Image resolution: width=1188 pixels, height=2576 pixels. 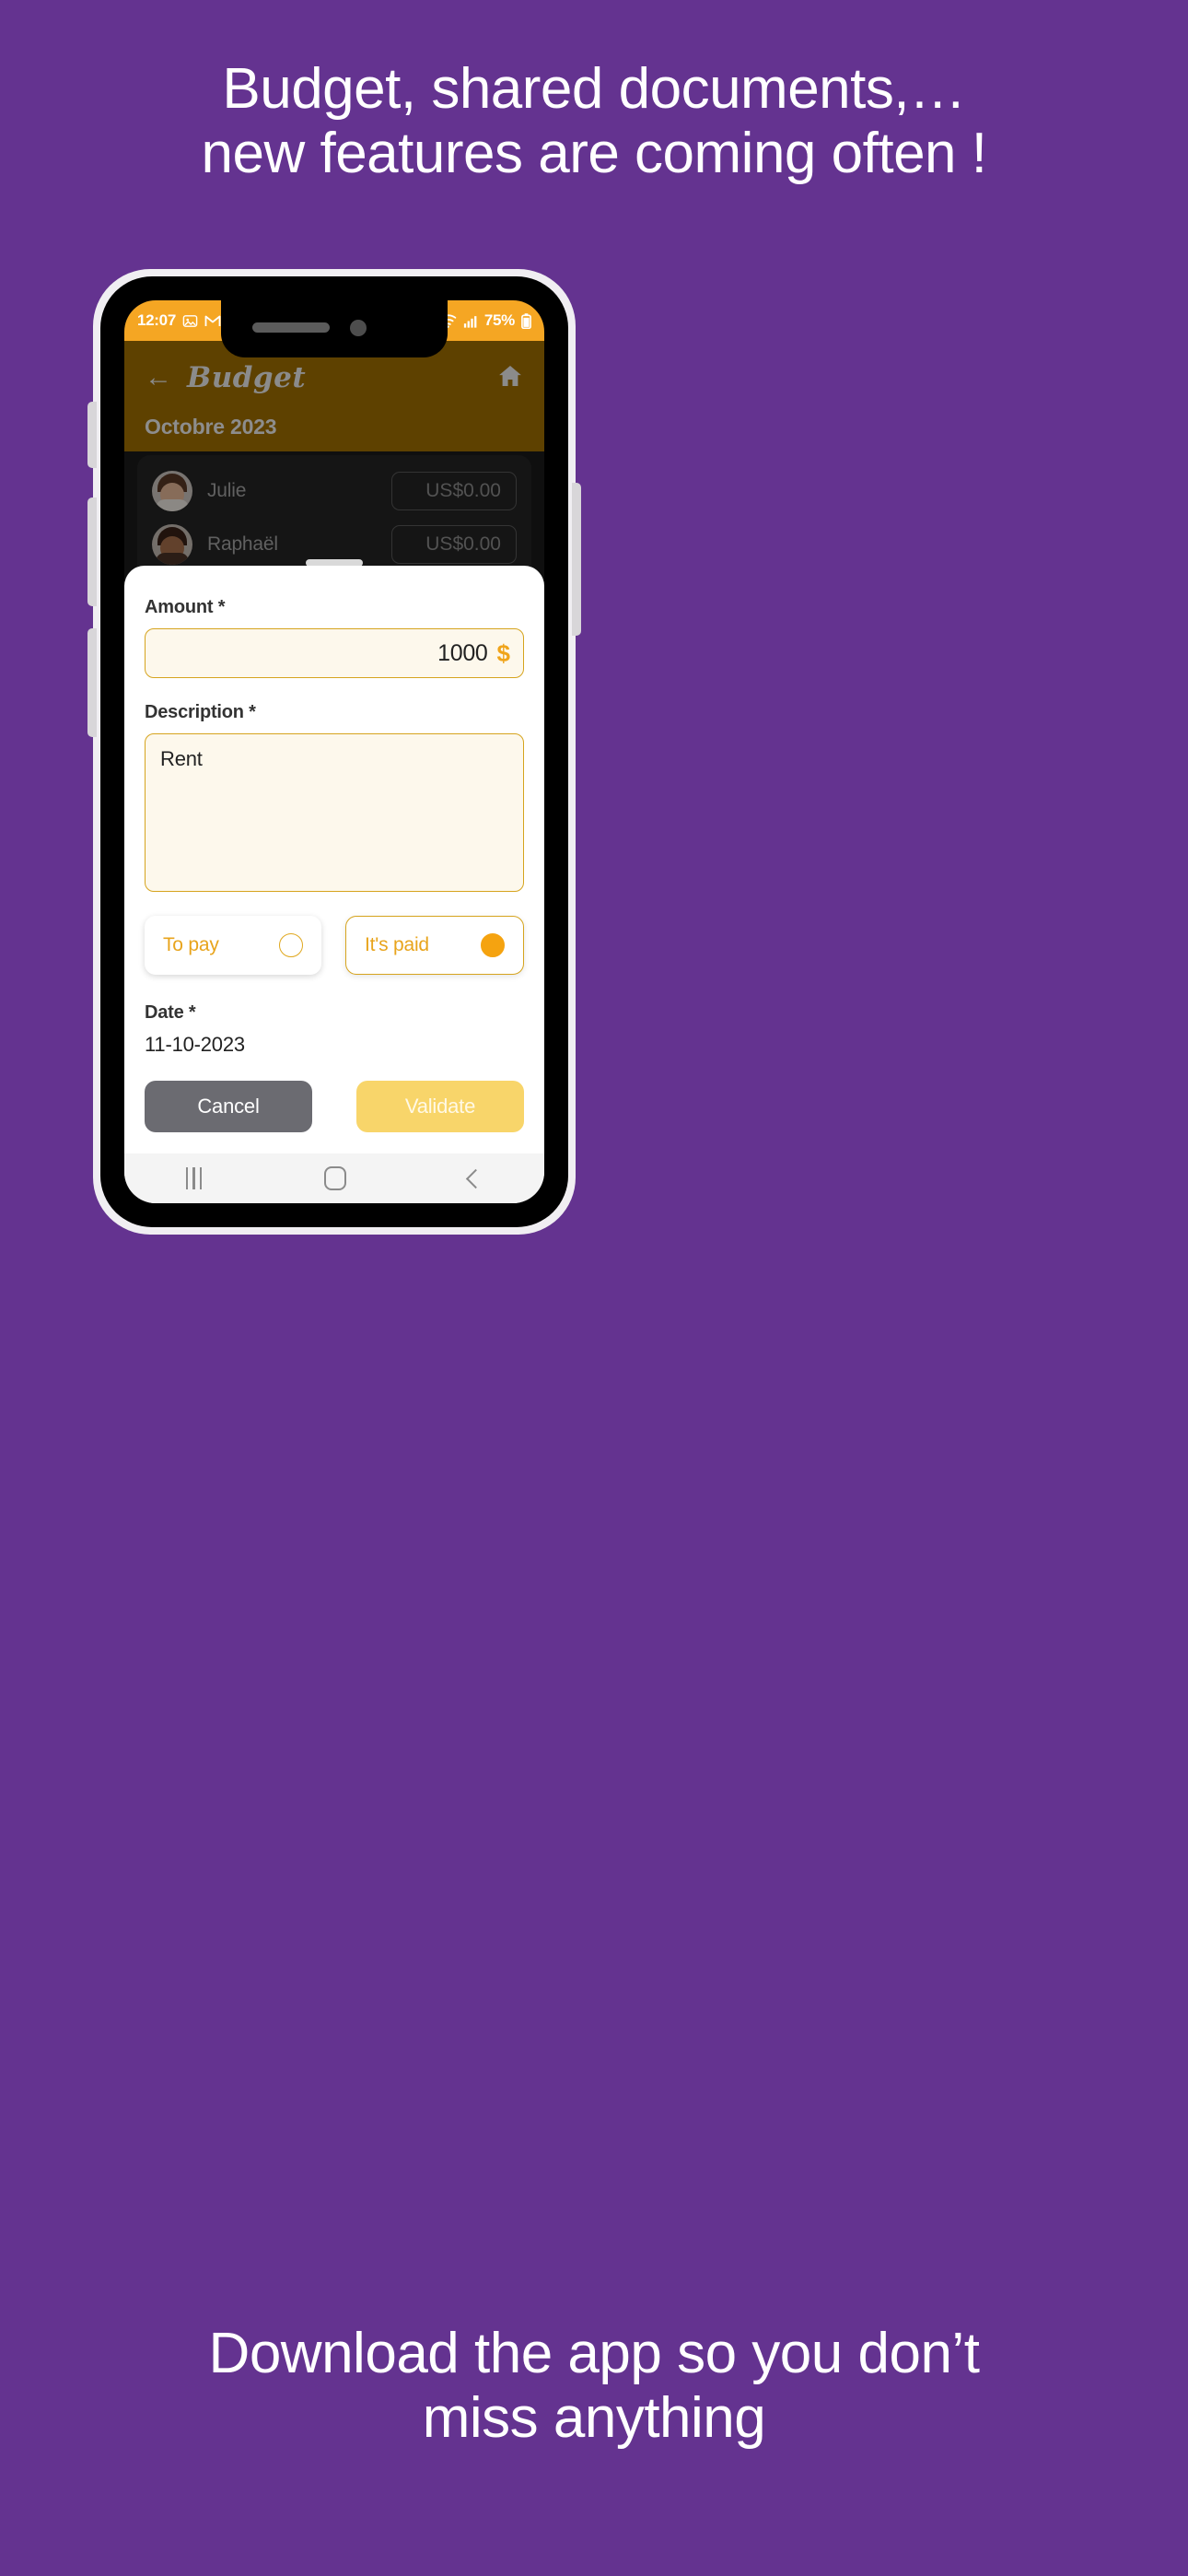 I want to click on volume-up-button, so click(x=92, y=435).